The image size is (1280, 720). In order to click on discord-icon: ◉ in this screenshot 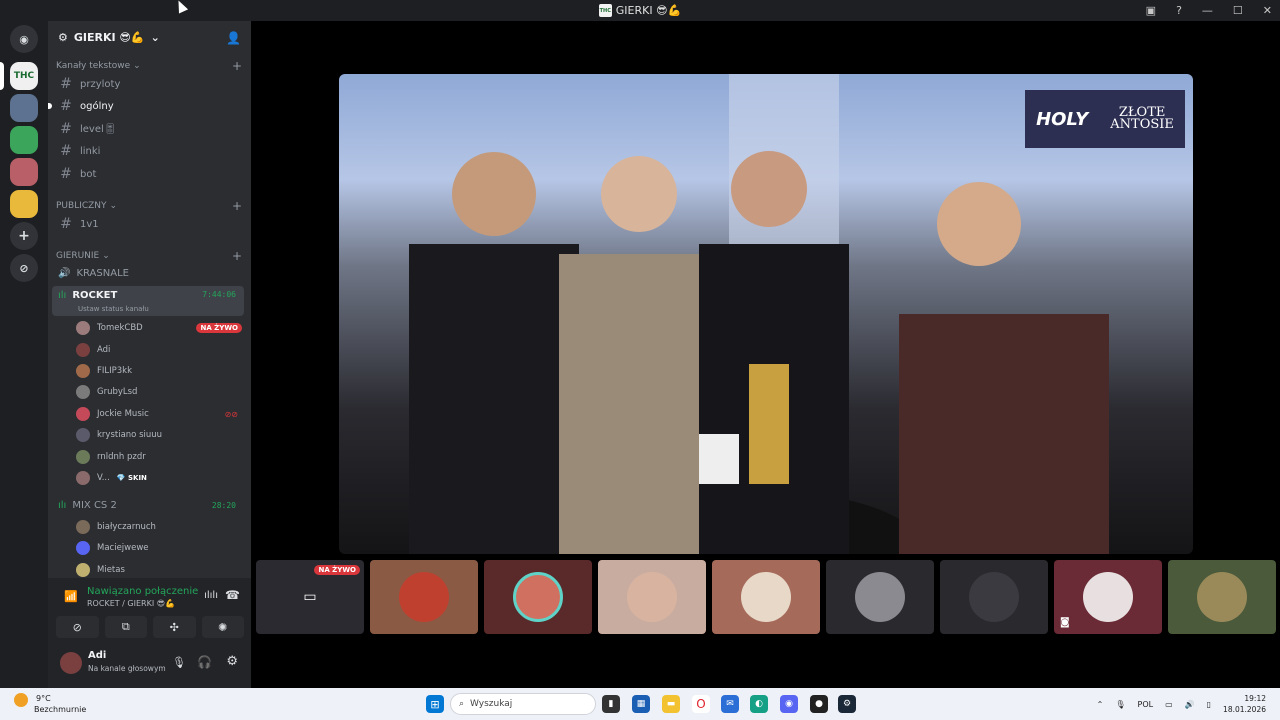, I will do `click(789, 704)`.